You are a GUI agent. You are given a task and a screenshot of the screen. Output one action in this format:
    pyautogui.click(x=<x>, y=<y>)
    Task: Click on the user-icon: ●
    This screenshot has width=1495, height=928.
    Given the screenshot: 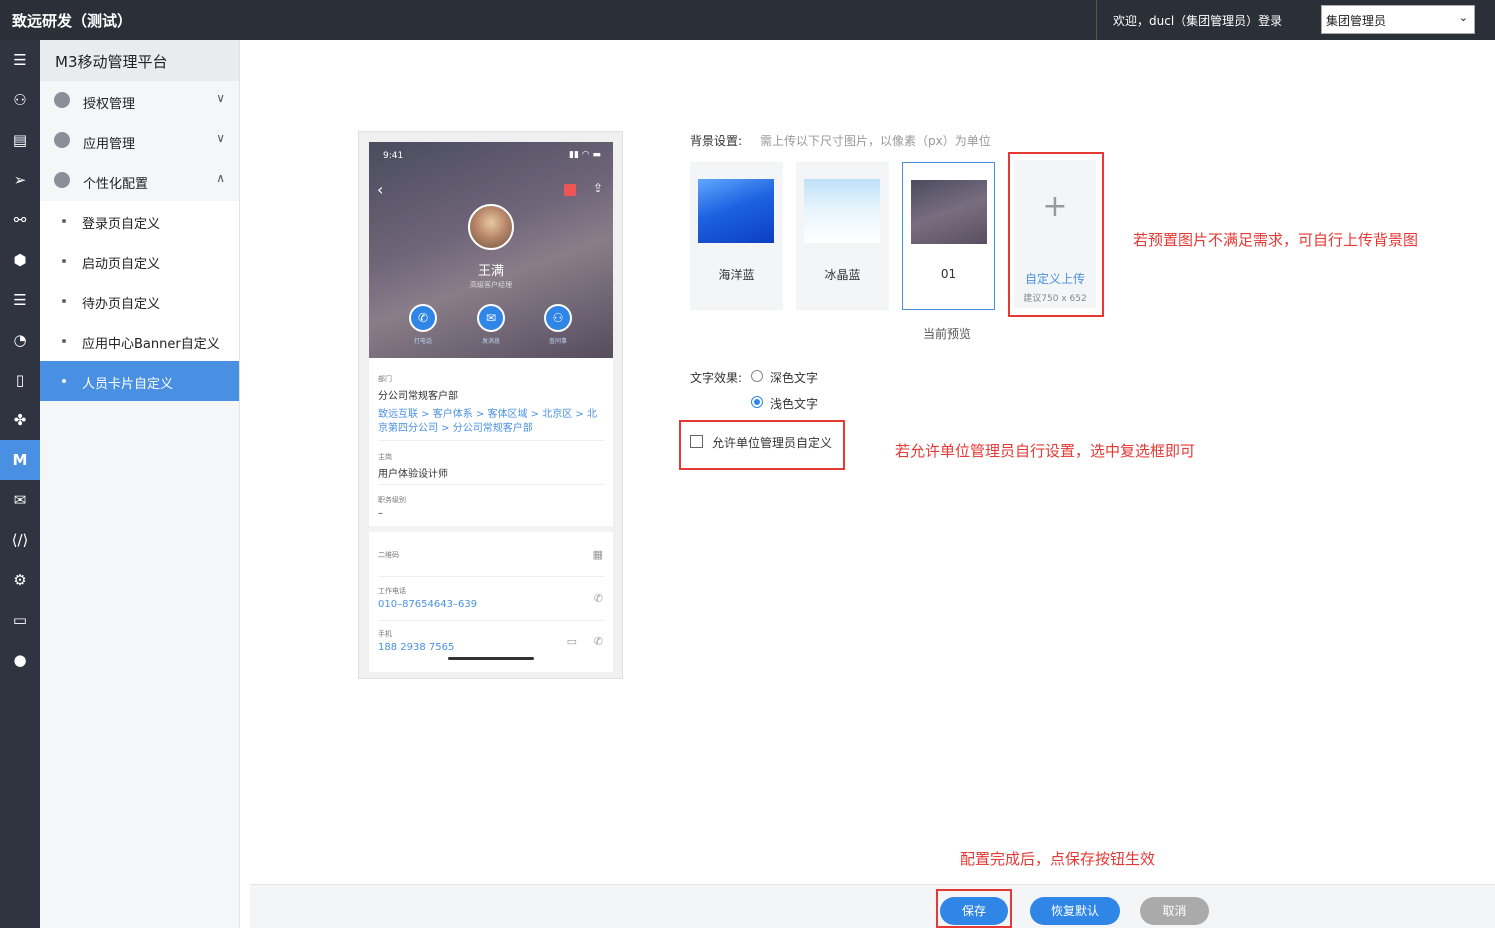 What is the action you would take?
    pyautogui.click(x=20, y=660)
    